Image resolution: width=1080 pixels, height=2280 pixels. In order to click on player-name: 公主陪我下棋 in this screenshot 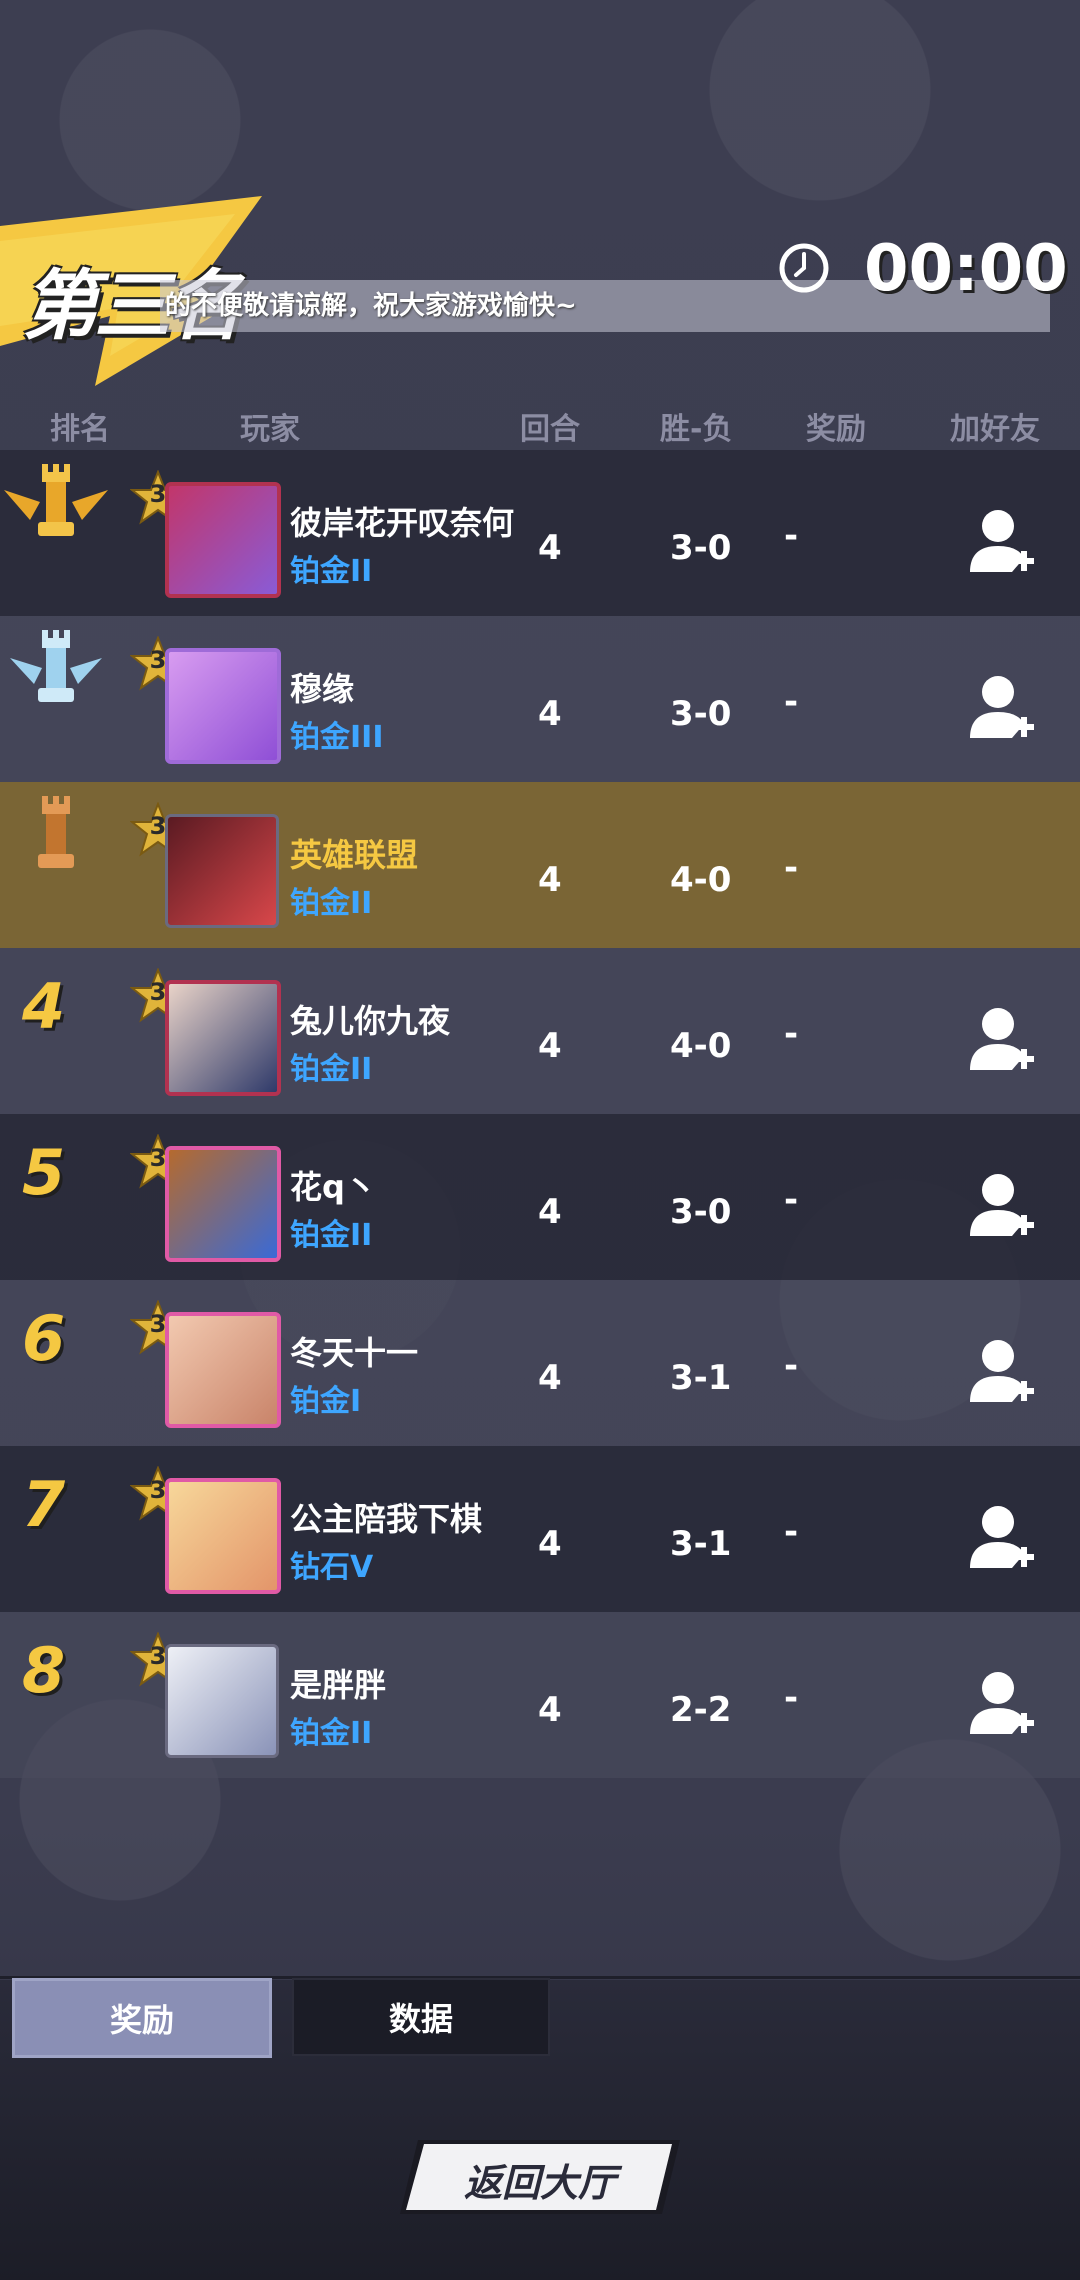, I will do `click(386, 1519)`.